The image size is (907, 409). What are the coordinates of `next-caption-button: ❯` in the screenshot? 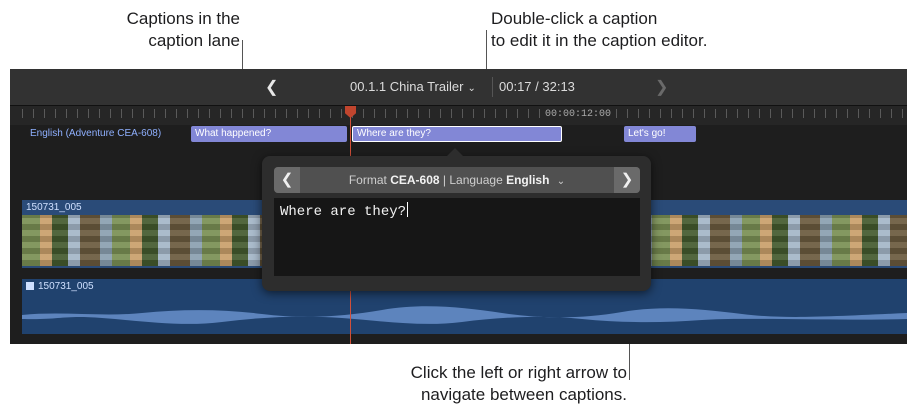 It's located at (627, 180).